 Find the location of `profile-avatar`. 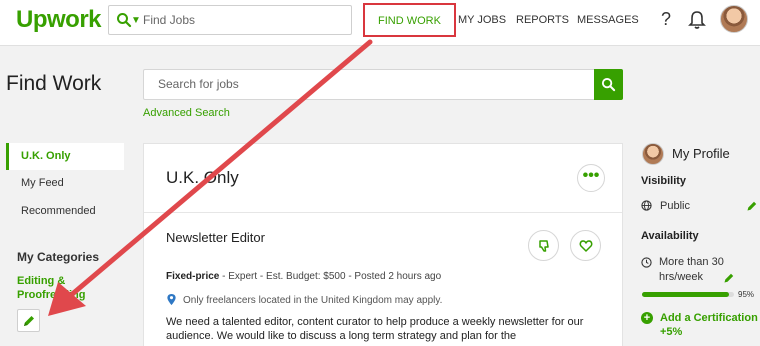

profile-avatar is located at coordinates (653, 154).